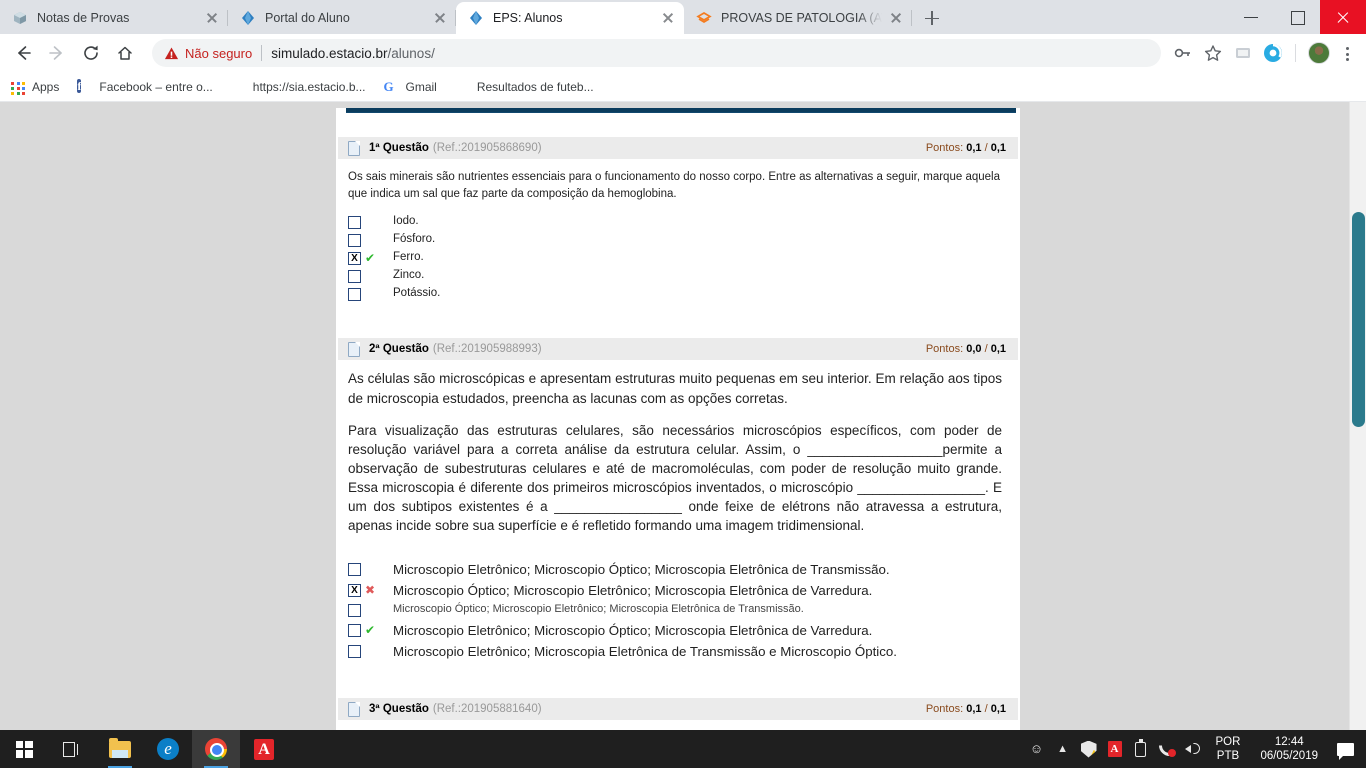 This screenshot has height=768, width=1366. I want to click on close-button, so click(1343, 17).